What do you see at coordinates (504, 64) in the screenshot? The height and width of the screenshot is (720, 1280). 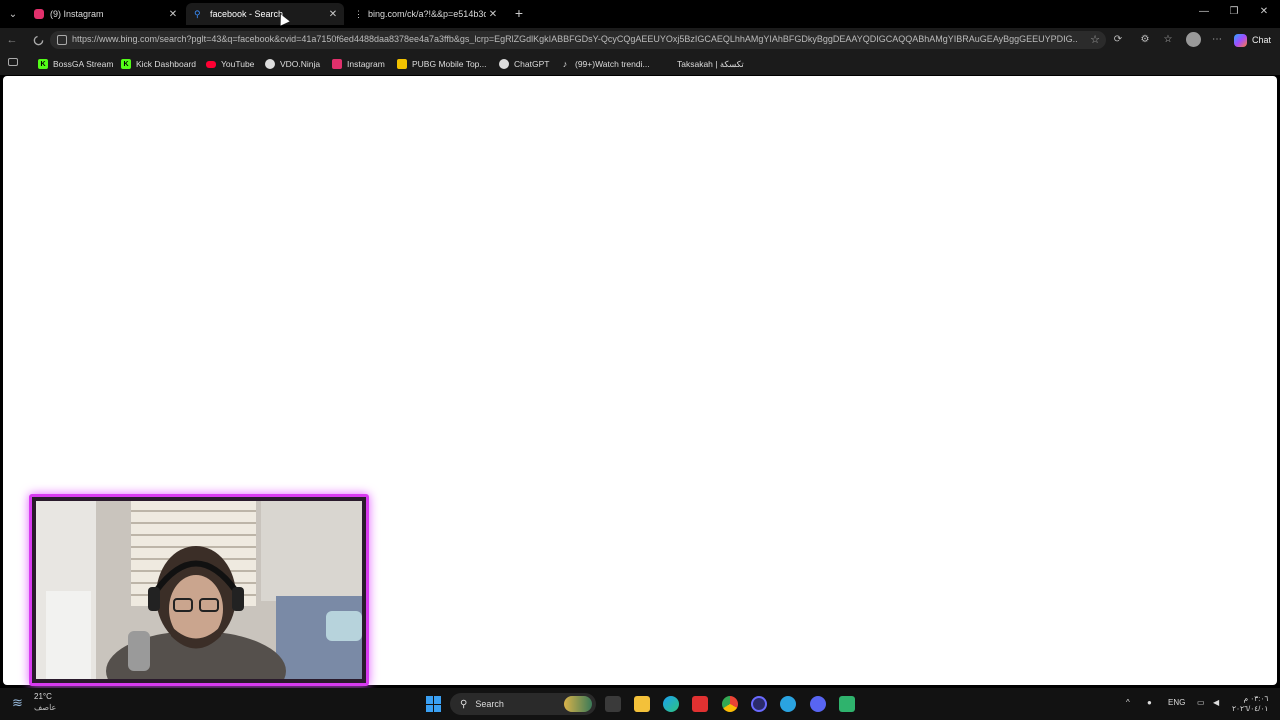 I see `chatgpt-icon` at bounding box center [504, 64].